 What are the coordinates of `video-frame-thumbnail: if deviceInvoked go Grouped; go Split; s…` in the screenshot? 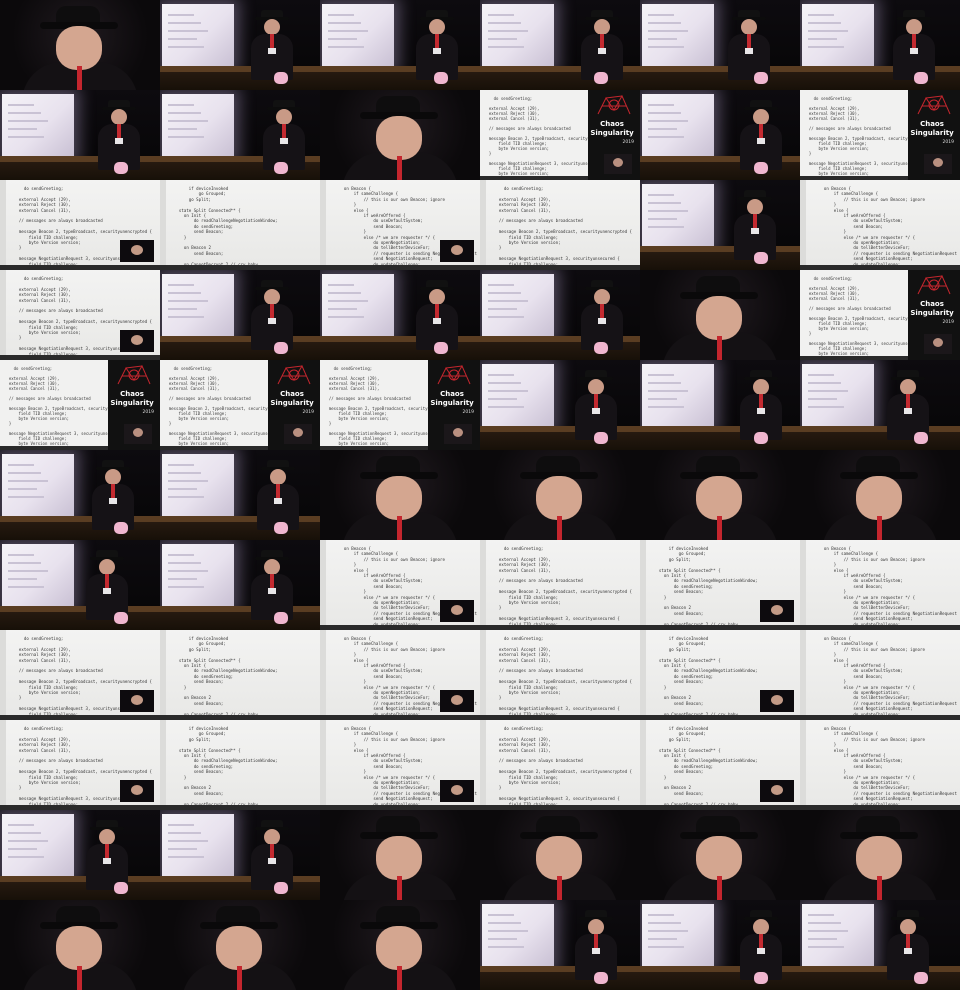 It's located at (240, 225).